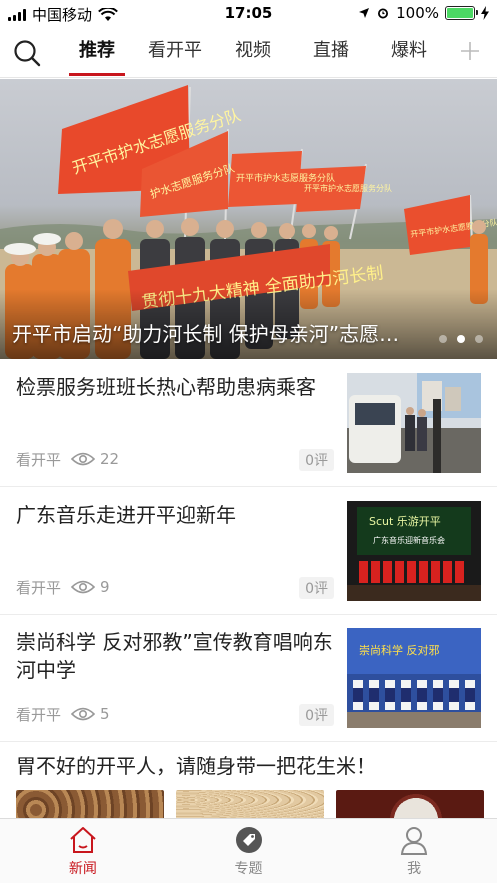 This screenshot has width=497, height=883. Describe the element at coordinates (175, 587) in the screenshot. I see `news-meta: 看开平 9 0评` at that location.